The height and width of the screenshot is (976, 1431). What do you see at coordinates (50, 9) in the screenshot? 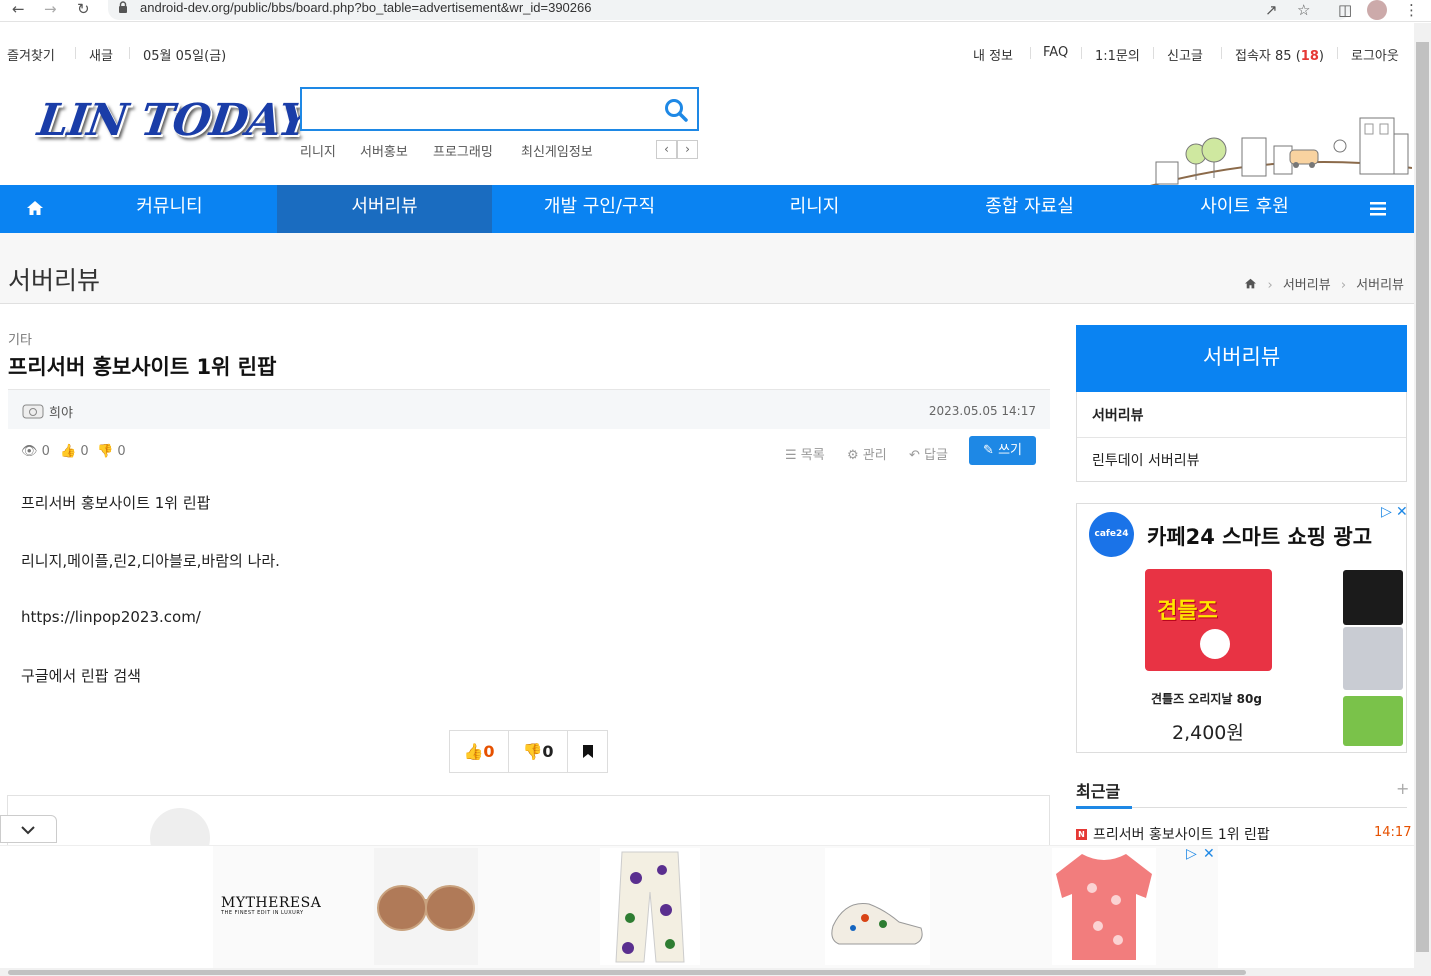
I see `forward-icon: →` at bounding box center [50, 9].